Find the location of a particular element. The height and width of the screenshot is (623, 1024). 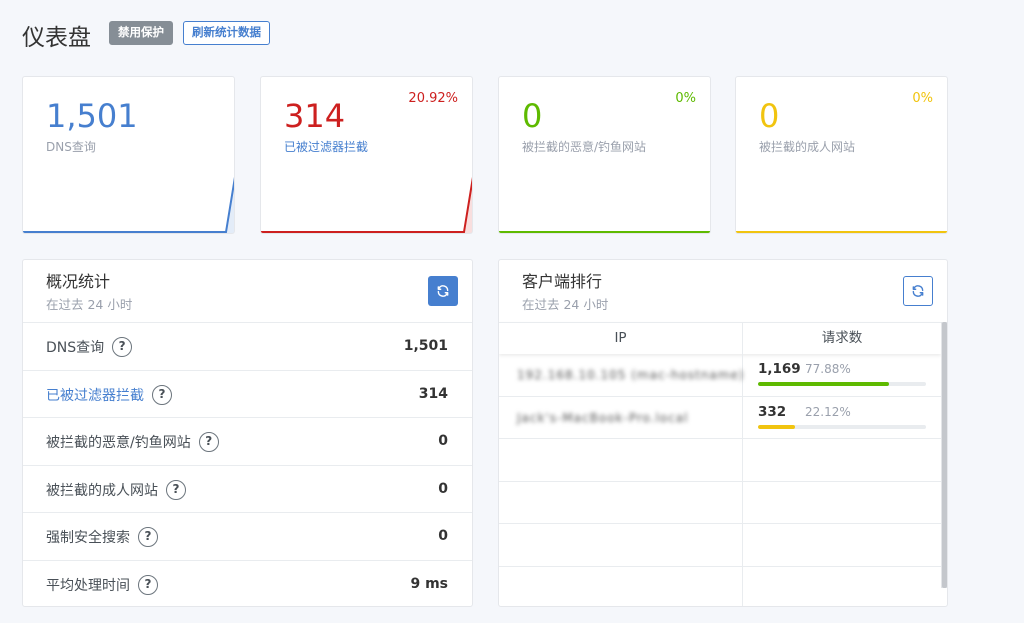

row-value: 1,501 is located at coordinates (425, 346).